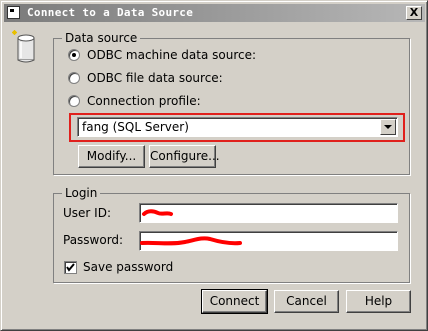 The image size is (428, 331). Describe the element at coordinates (13, 12) in the screenshot. I see `app-icon` at that location.